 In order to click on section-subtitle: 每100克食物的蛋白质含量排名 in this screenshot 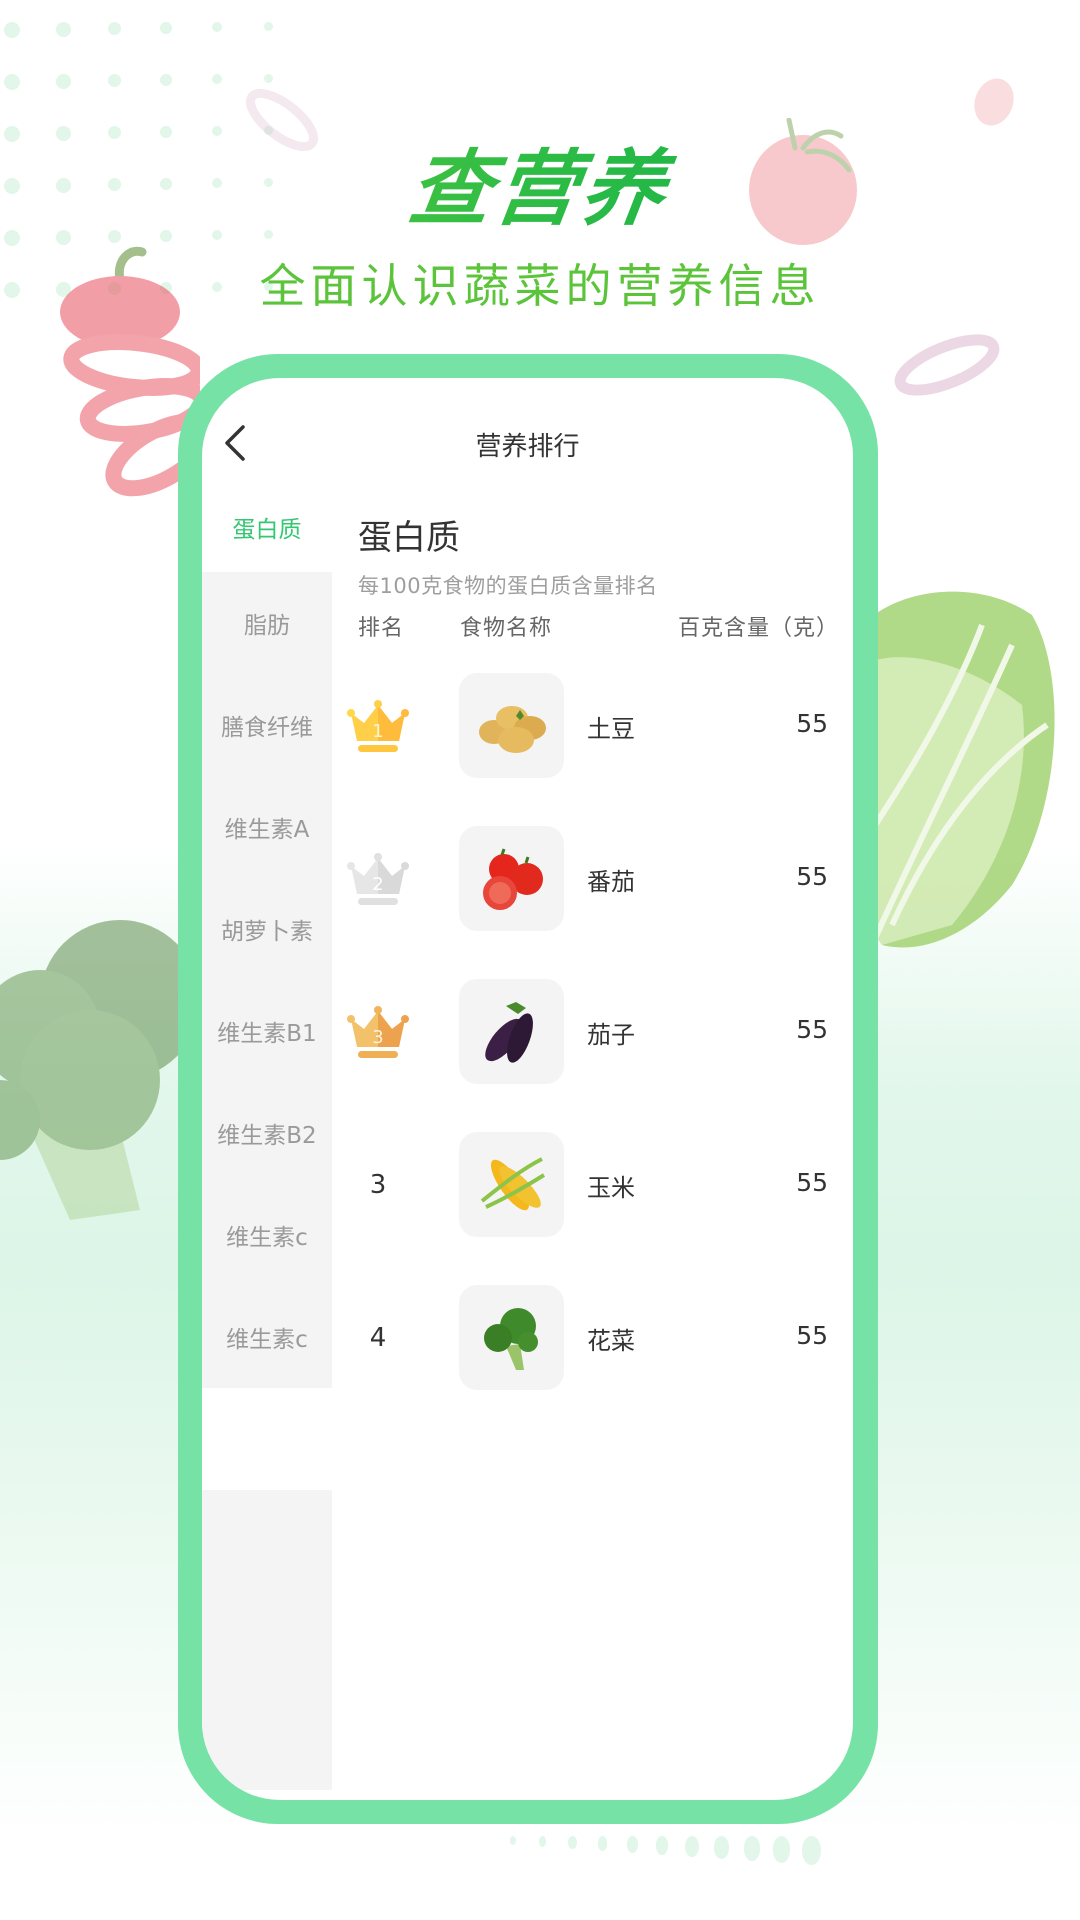, I will do `click(508, 586)`.